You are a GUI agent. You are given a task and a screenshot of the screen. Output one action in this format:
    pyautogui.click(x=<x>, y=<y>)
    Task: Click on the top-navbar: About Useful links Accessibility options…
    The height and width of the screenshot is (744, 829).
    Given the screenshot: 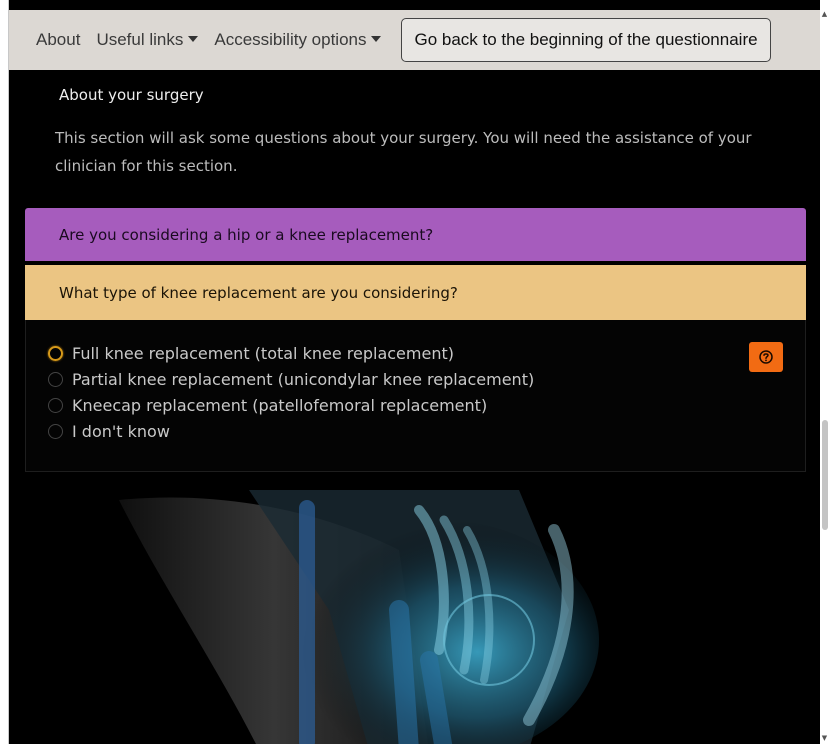 What is the action you would take?
    pyautogui.click(x=414, y=40)
    